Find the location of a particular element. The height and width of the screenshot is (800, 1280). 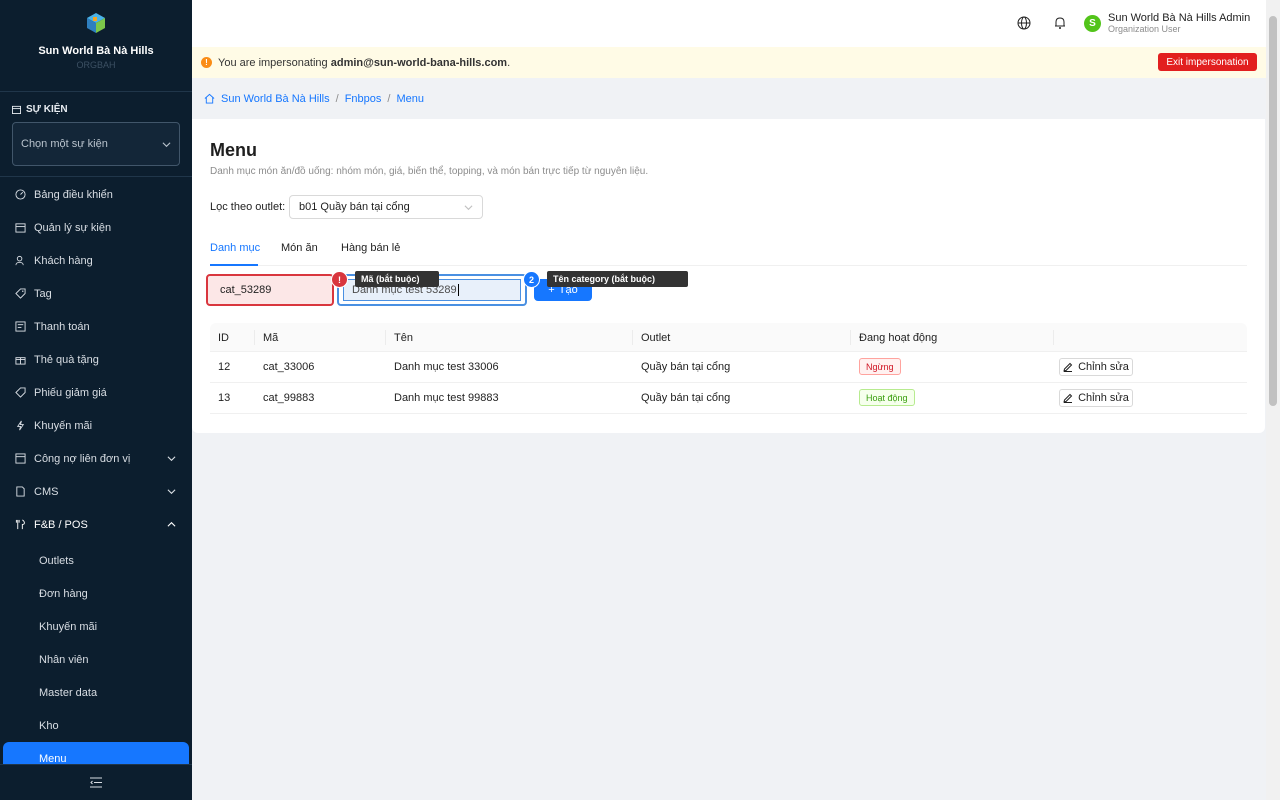

bell-icon is located at coordinates (1060, 23).